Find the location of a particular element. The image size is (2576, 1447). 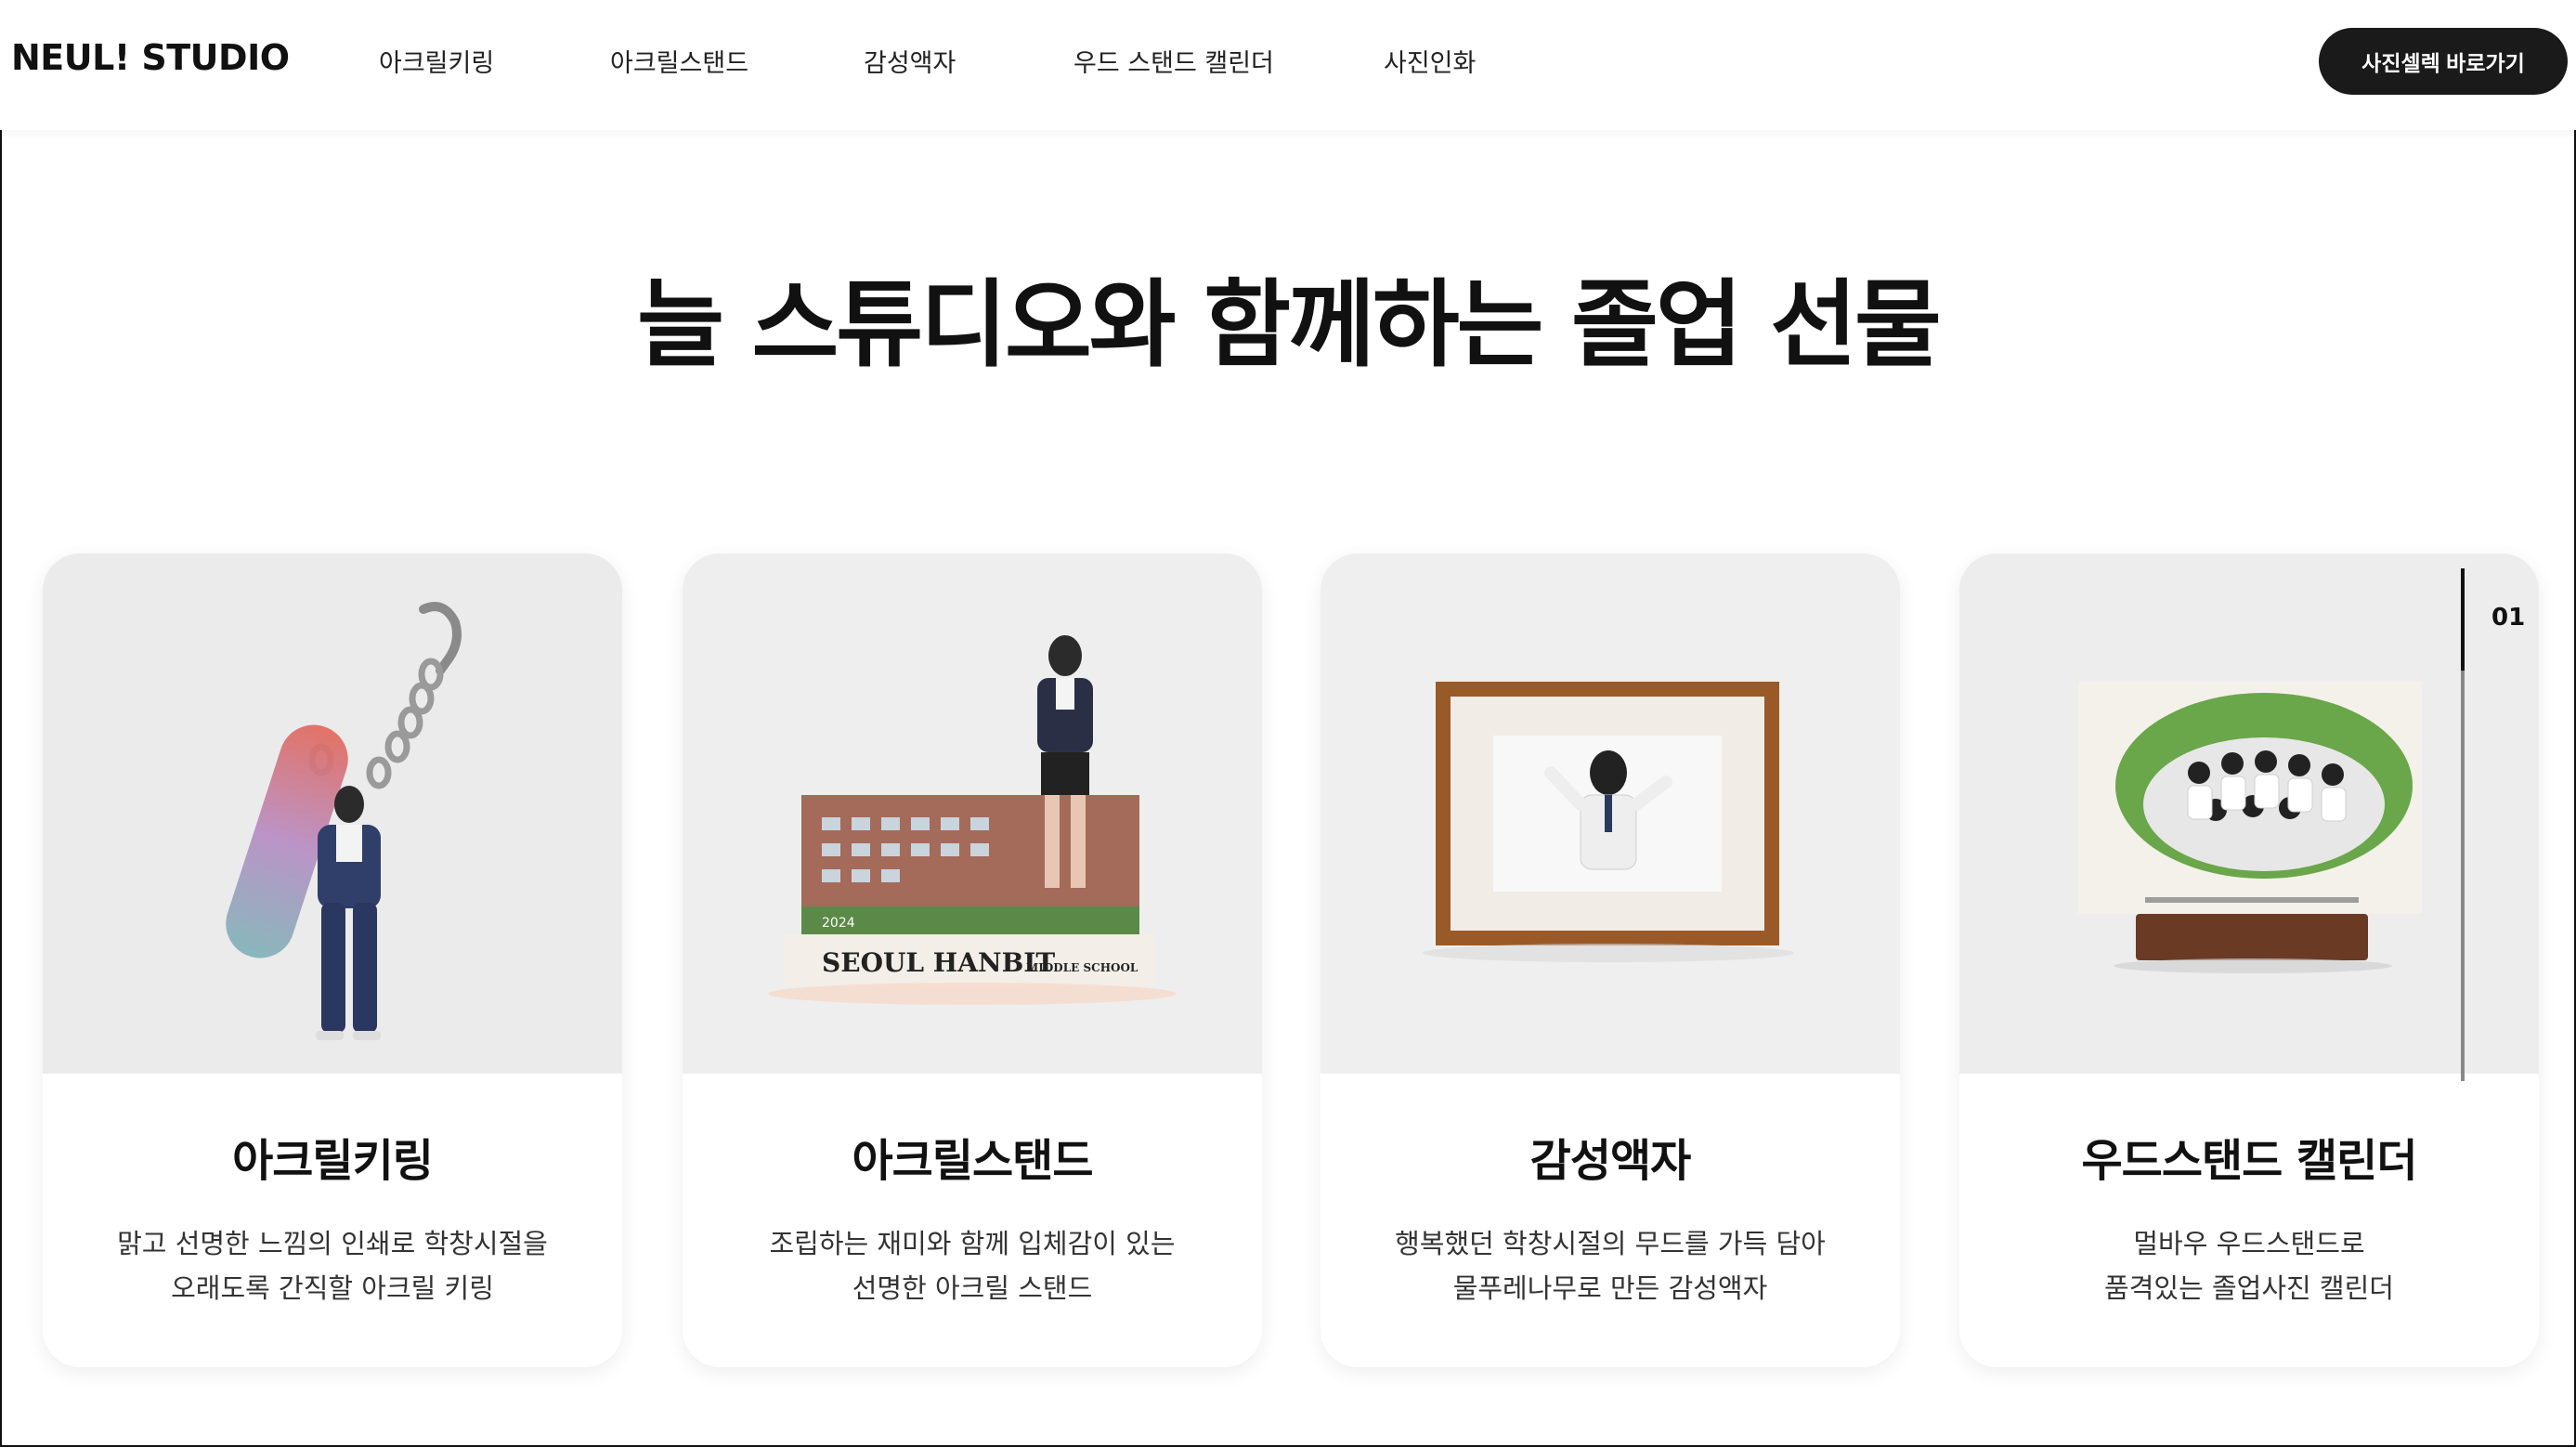

slider-progress-track is located at coordinates (2463, 824).